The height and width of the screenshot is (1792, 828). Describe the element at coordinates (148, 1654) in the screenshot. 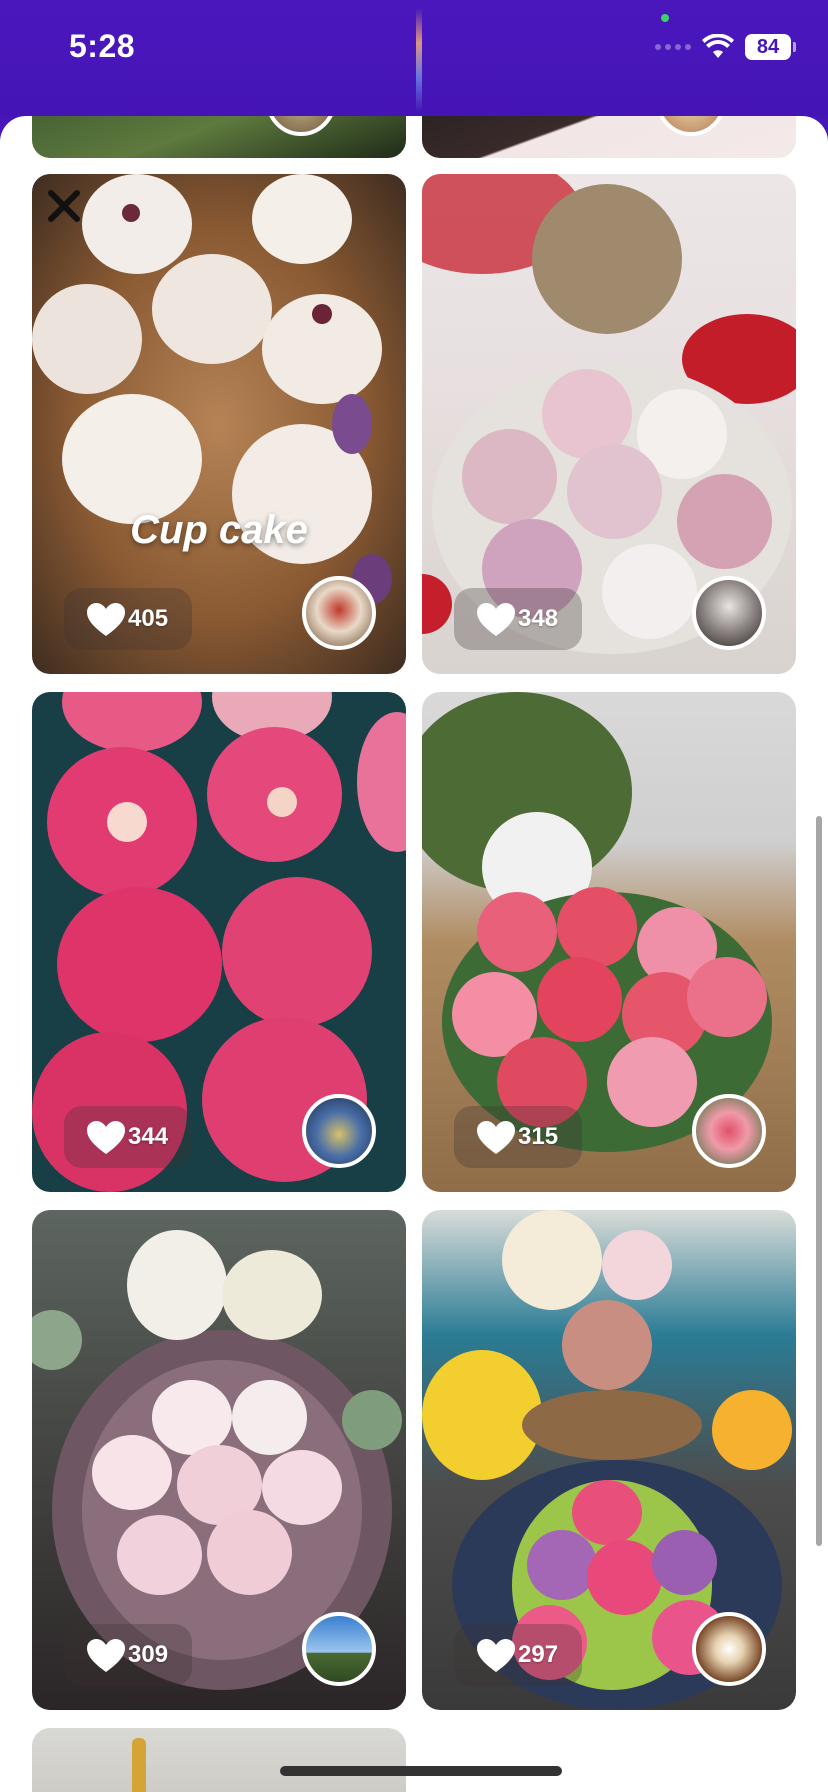

I see `like-count: 309` at that location.